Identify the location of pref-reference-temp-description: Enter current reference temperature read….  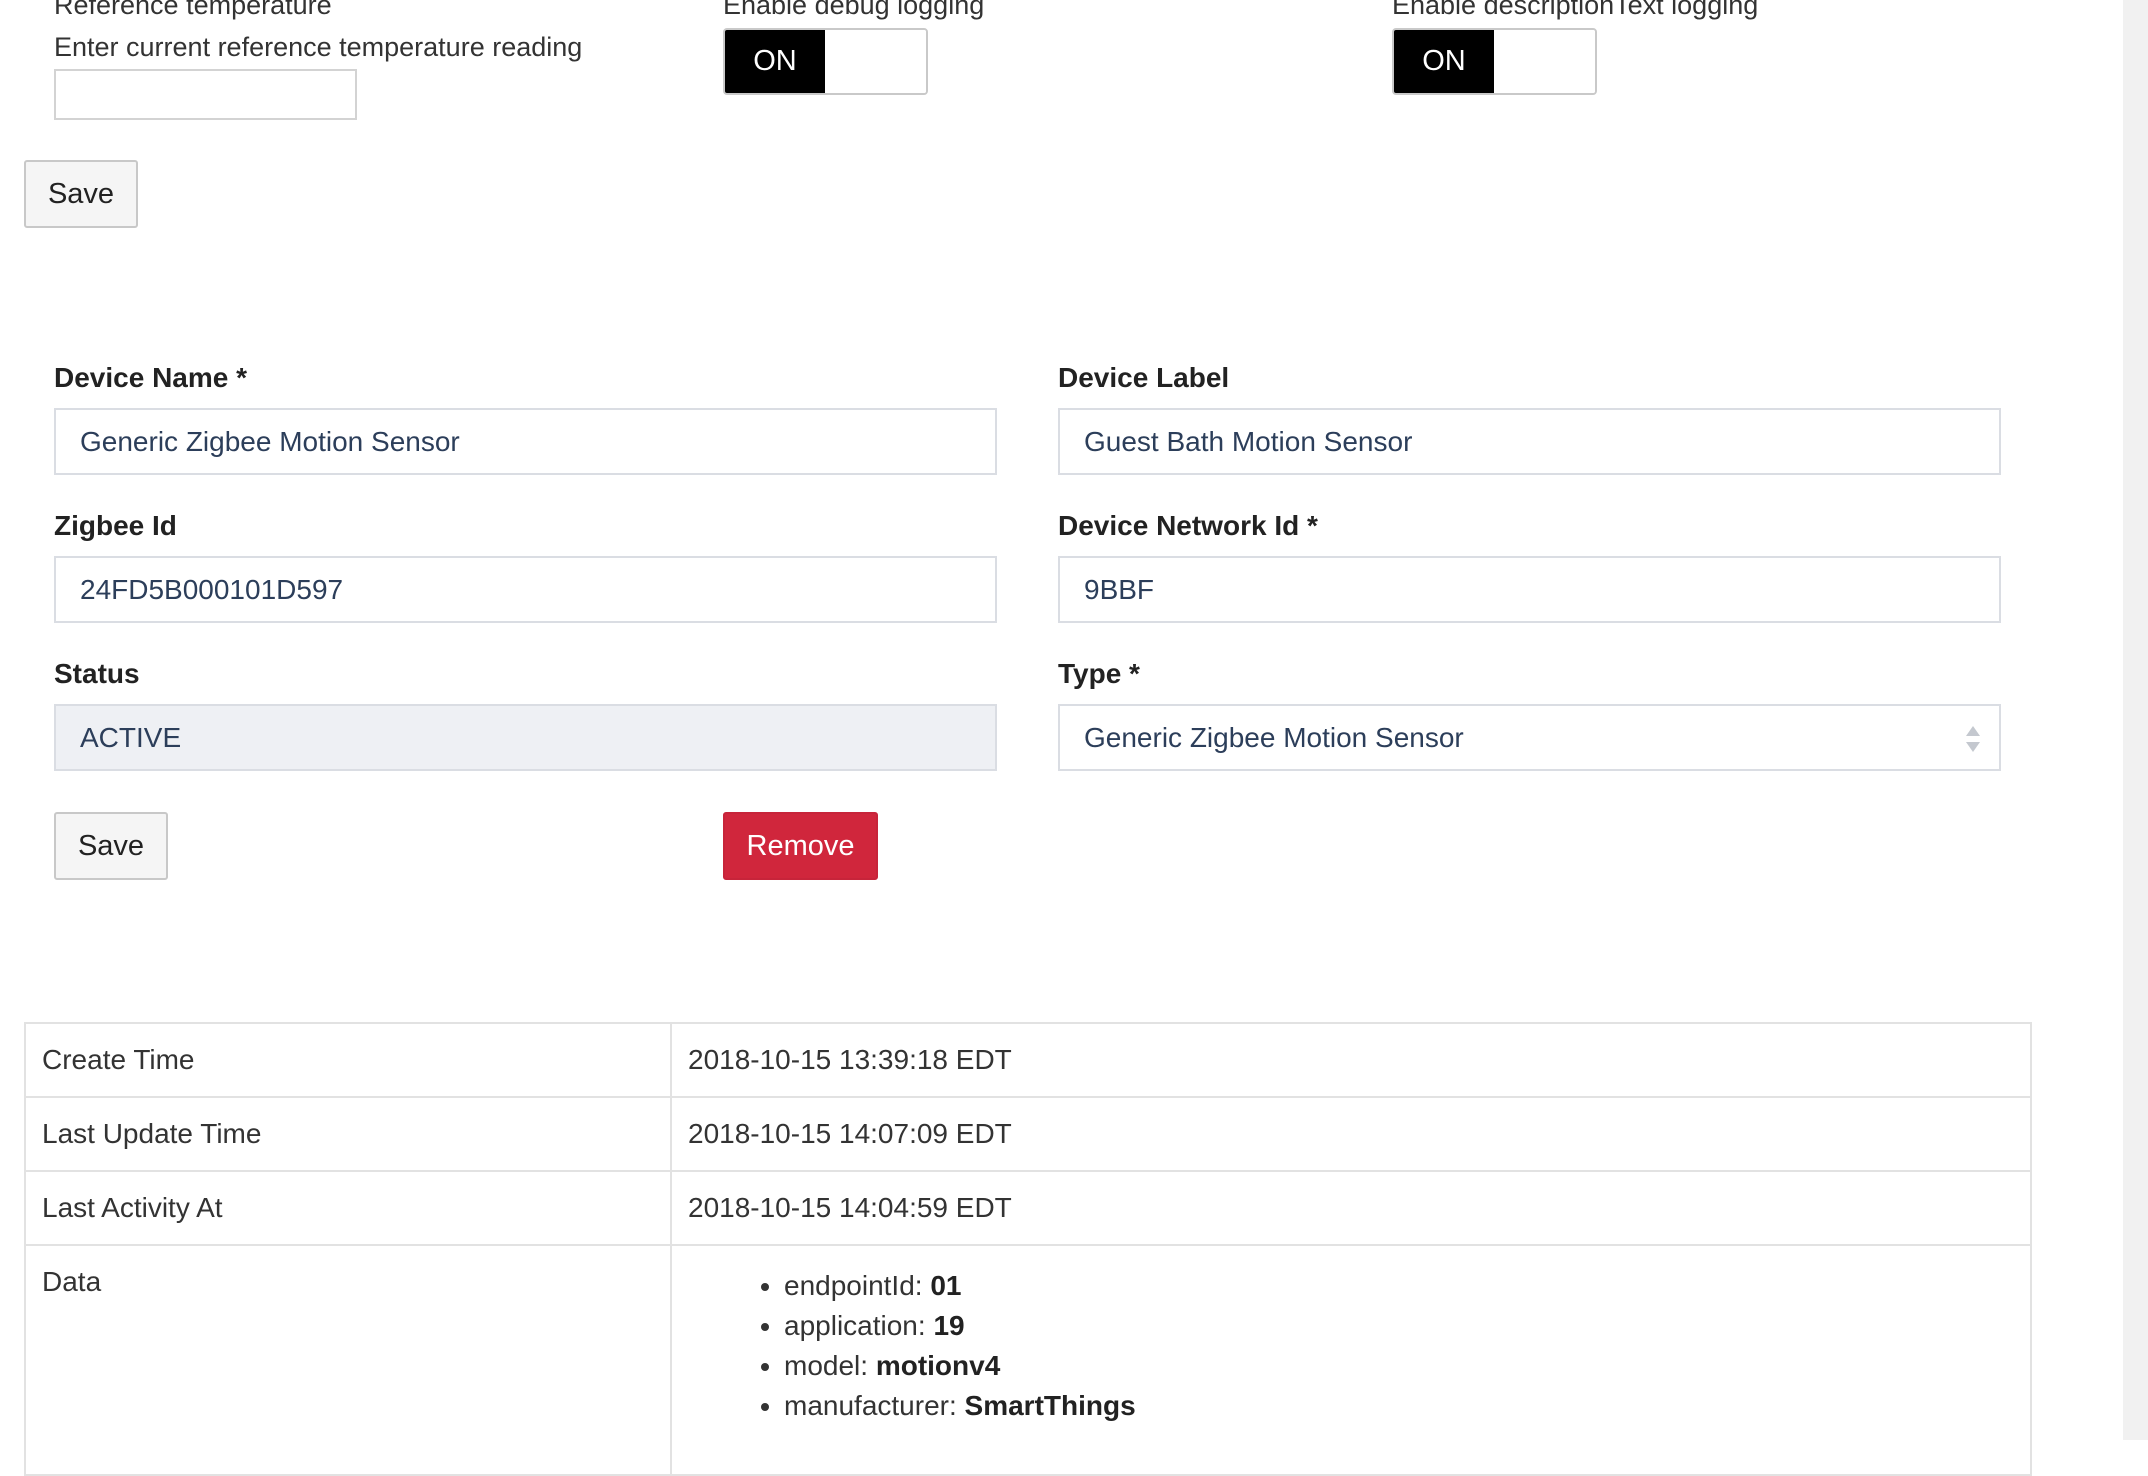
(318, 47).